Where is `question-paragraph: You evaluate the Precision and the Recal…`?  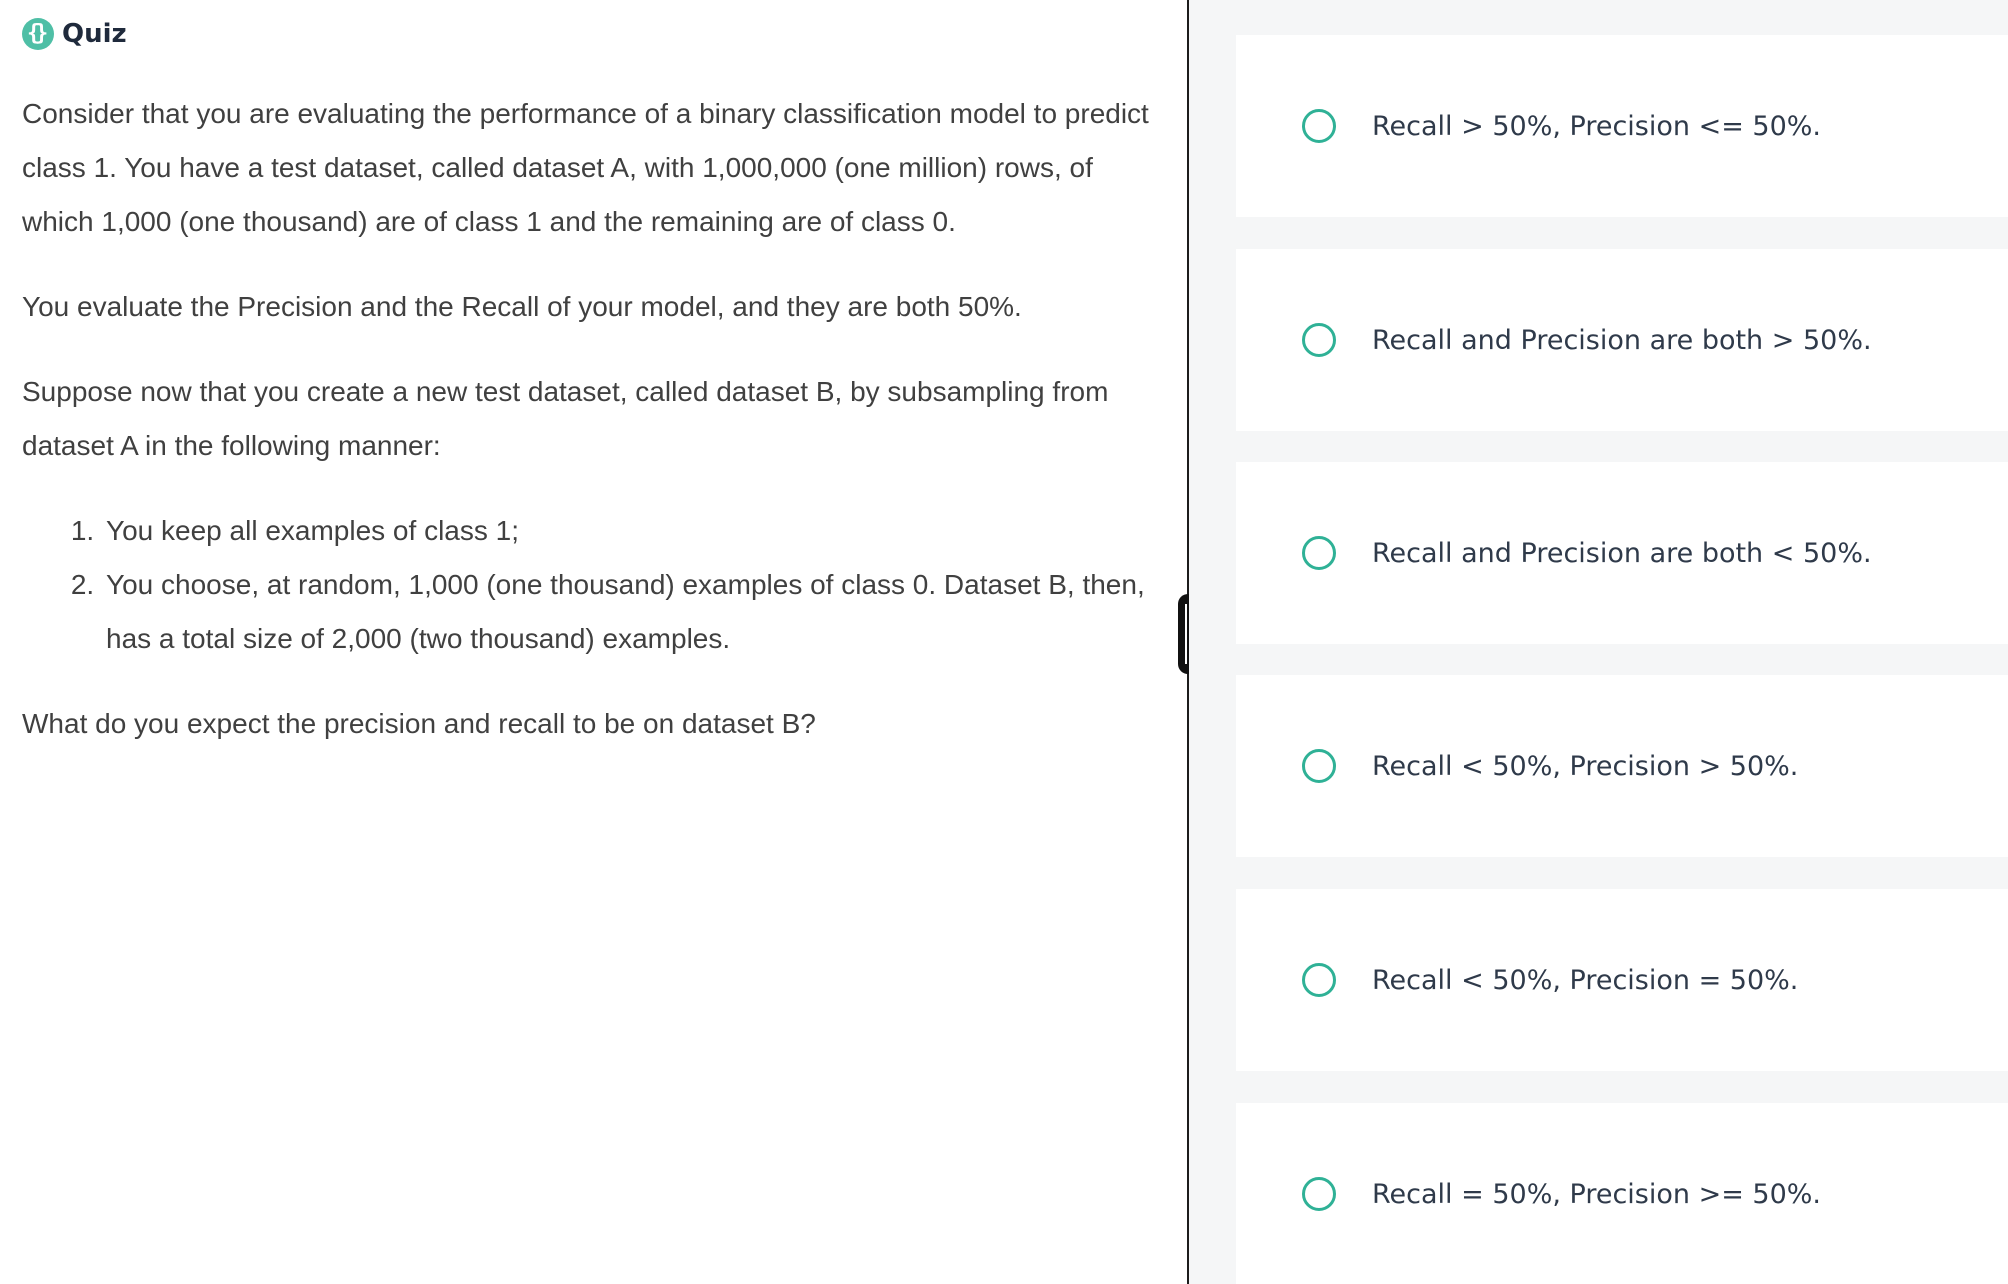 question-paragraph: You evaluate the Precision and the Recal… is located at coordinates (522, 306).